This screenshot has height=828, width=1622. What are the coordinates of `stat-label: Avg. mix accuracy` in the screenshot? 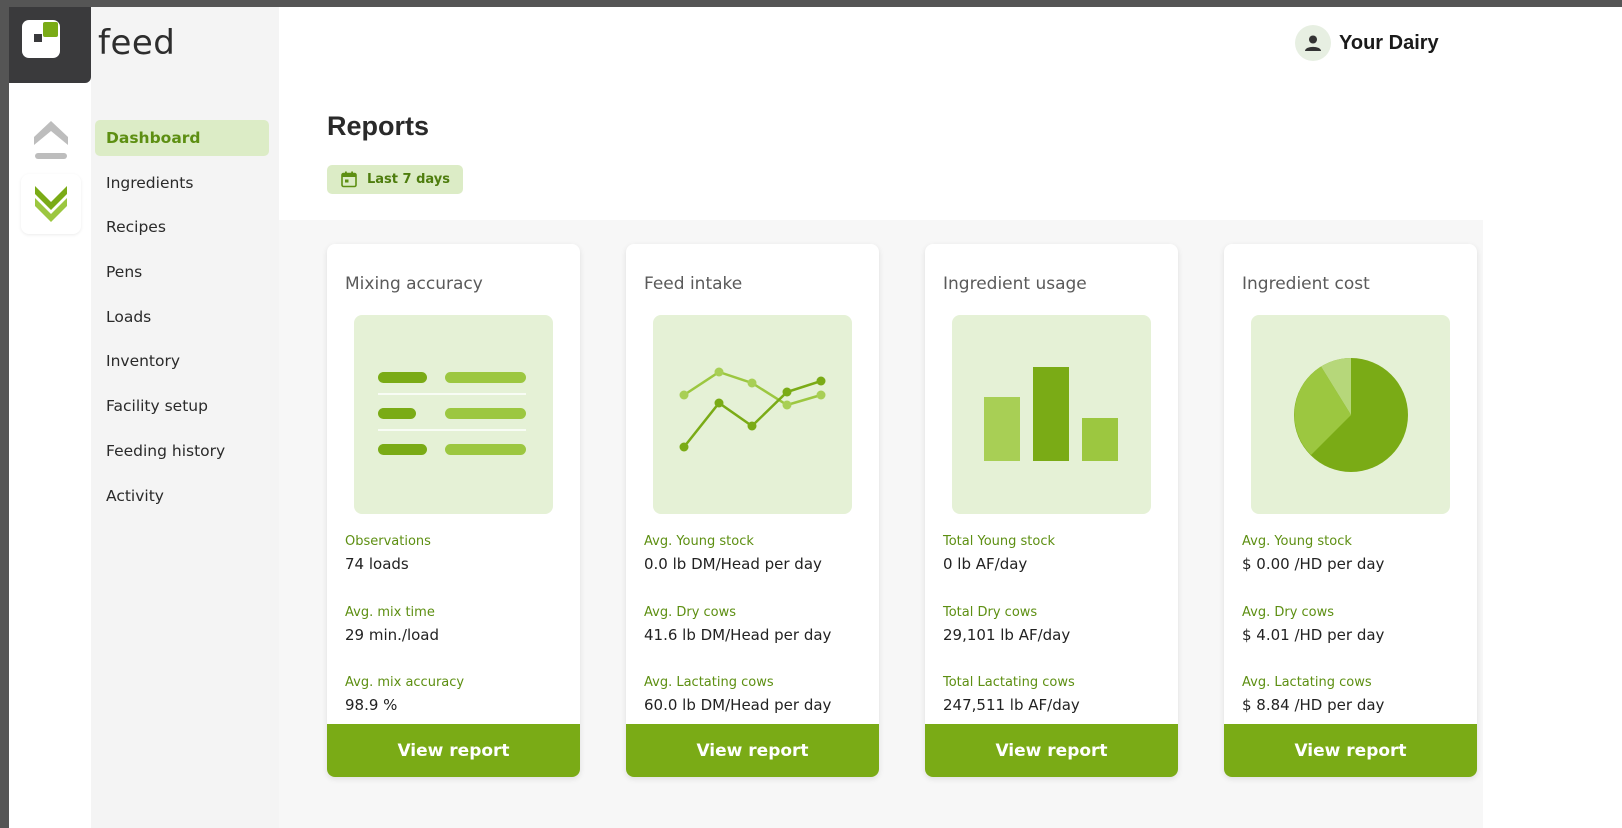 It's located at (405, 682).